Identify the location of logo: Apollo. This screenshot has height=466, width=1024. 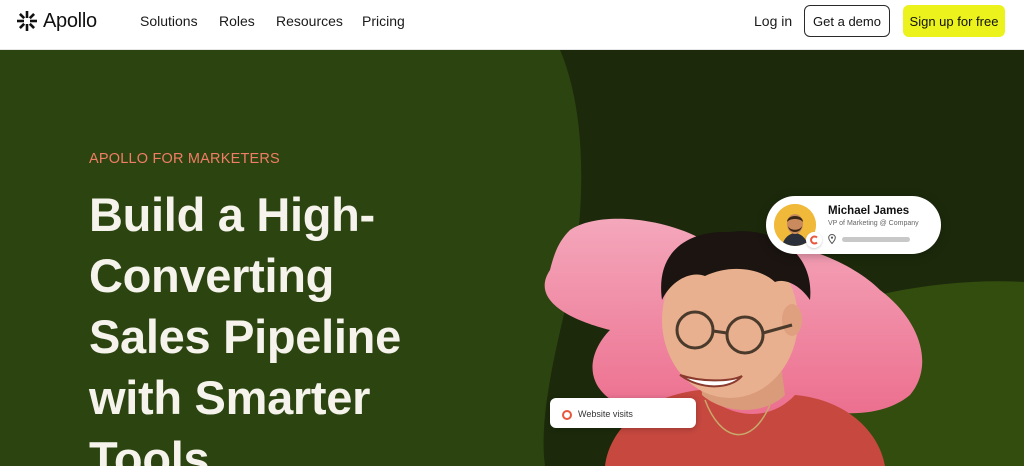
(56, 21).